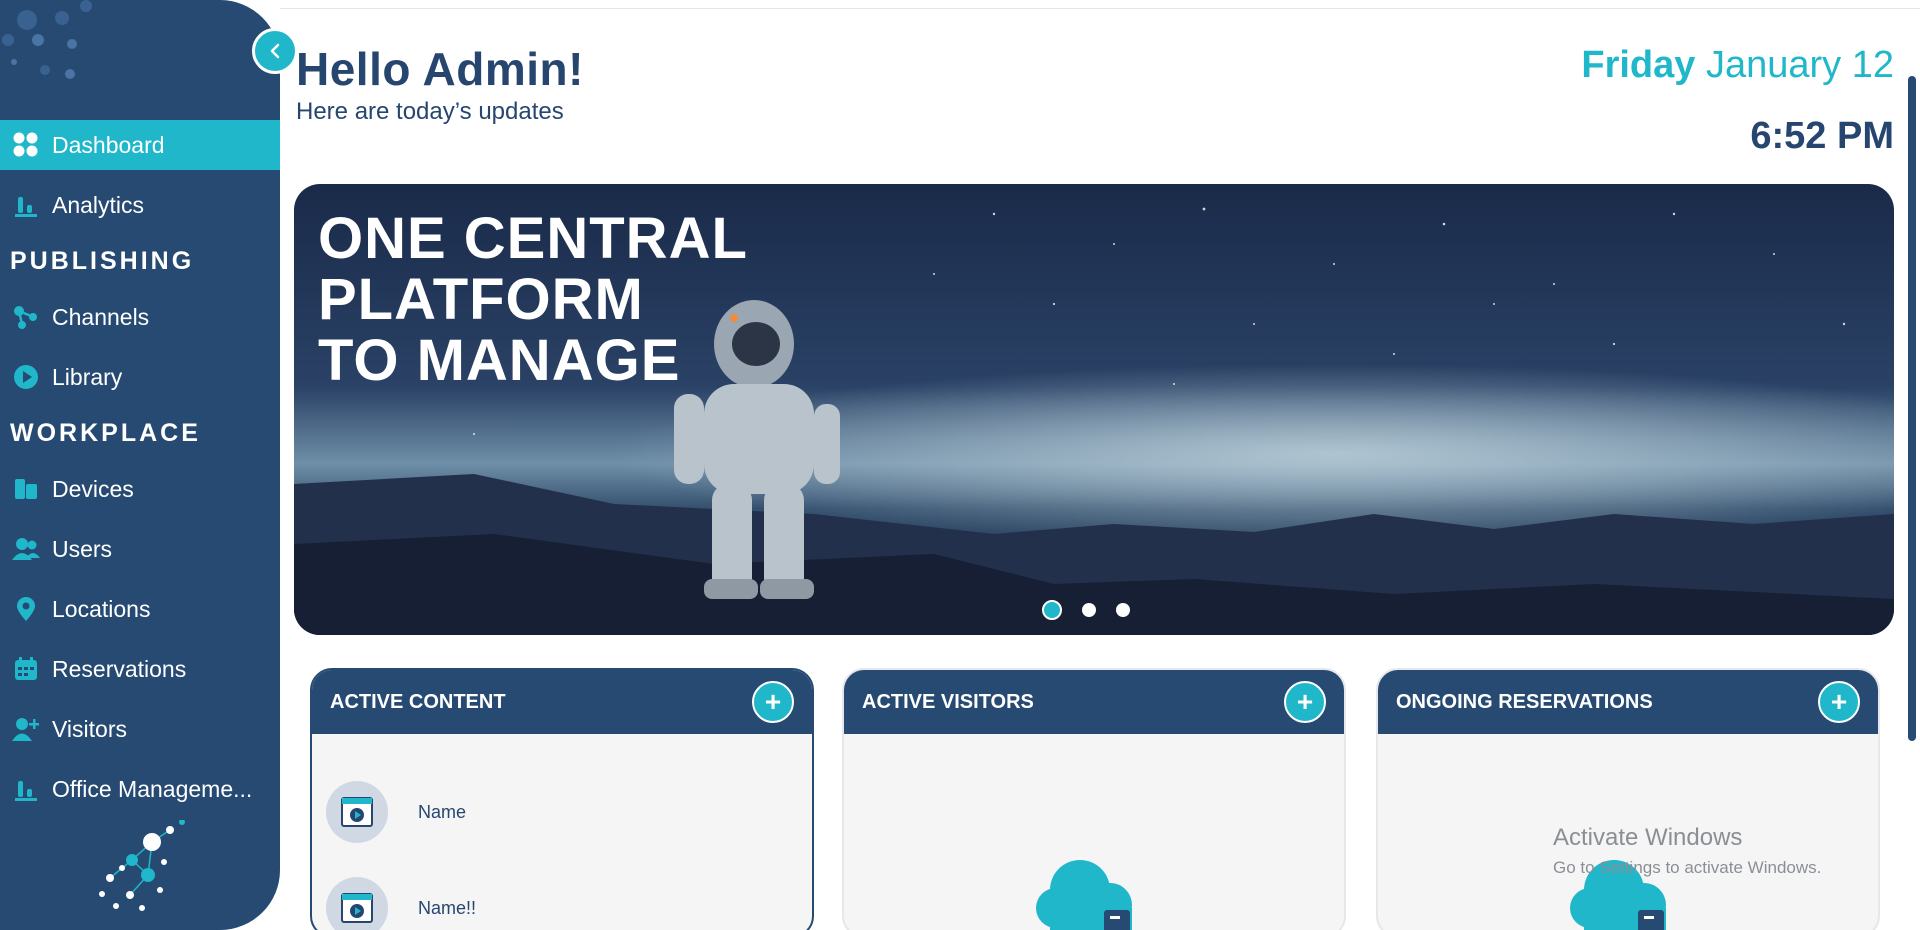 Image resolution: width=1920 pixels, height=930 pixels. What do you see at coordinates (101, 316) in the screenshot?
I see `sidebar-item-label: Channels` at bounding box center [101, 316].